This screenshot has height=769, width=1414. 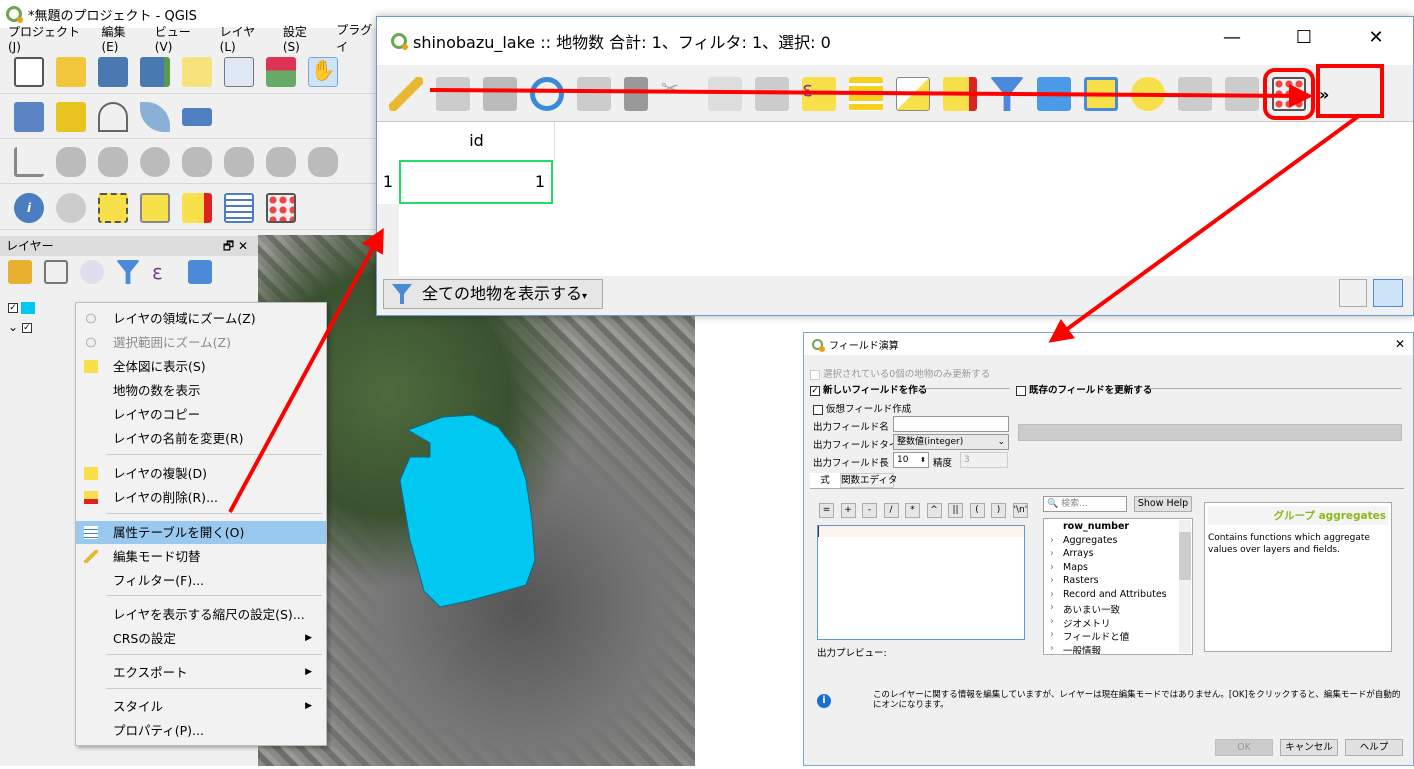 I want to click on new-temp-layer-icon, so click(x=197, y=116).